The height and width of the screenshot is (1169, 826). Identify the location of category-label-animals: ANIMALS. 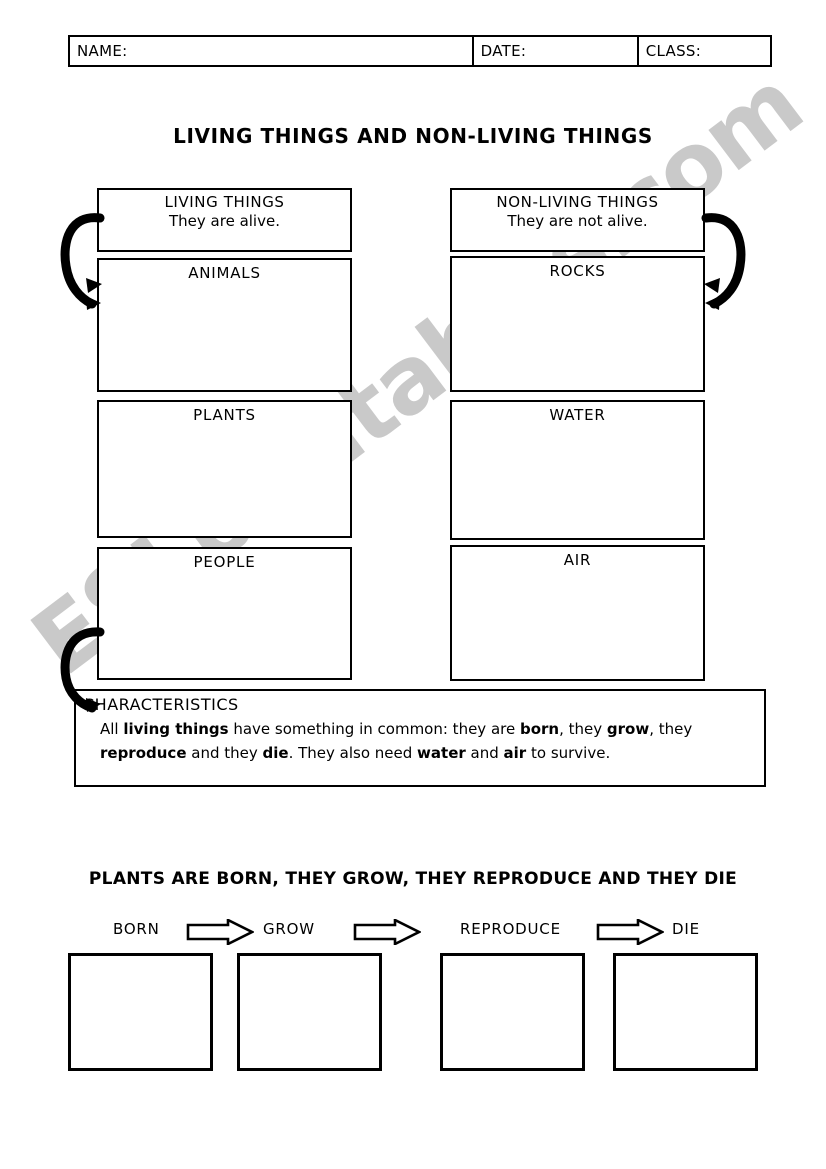
(224, 273).